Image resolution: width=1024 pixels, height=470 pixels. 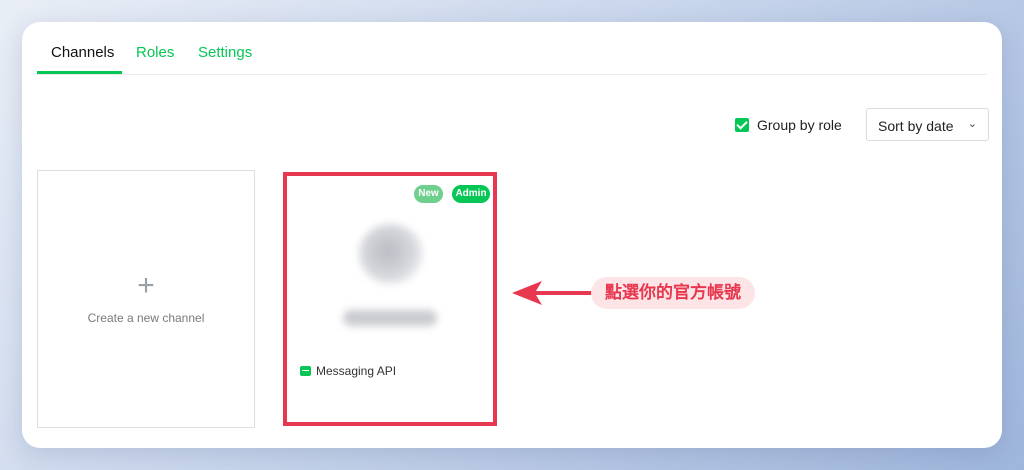 What do you see at coordinates (225, 52) in the screenshot?
I see `tab-settings: Settings` at bounding box center [225, 52].